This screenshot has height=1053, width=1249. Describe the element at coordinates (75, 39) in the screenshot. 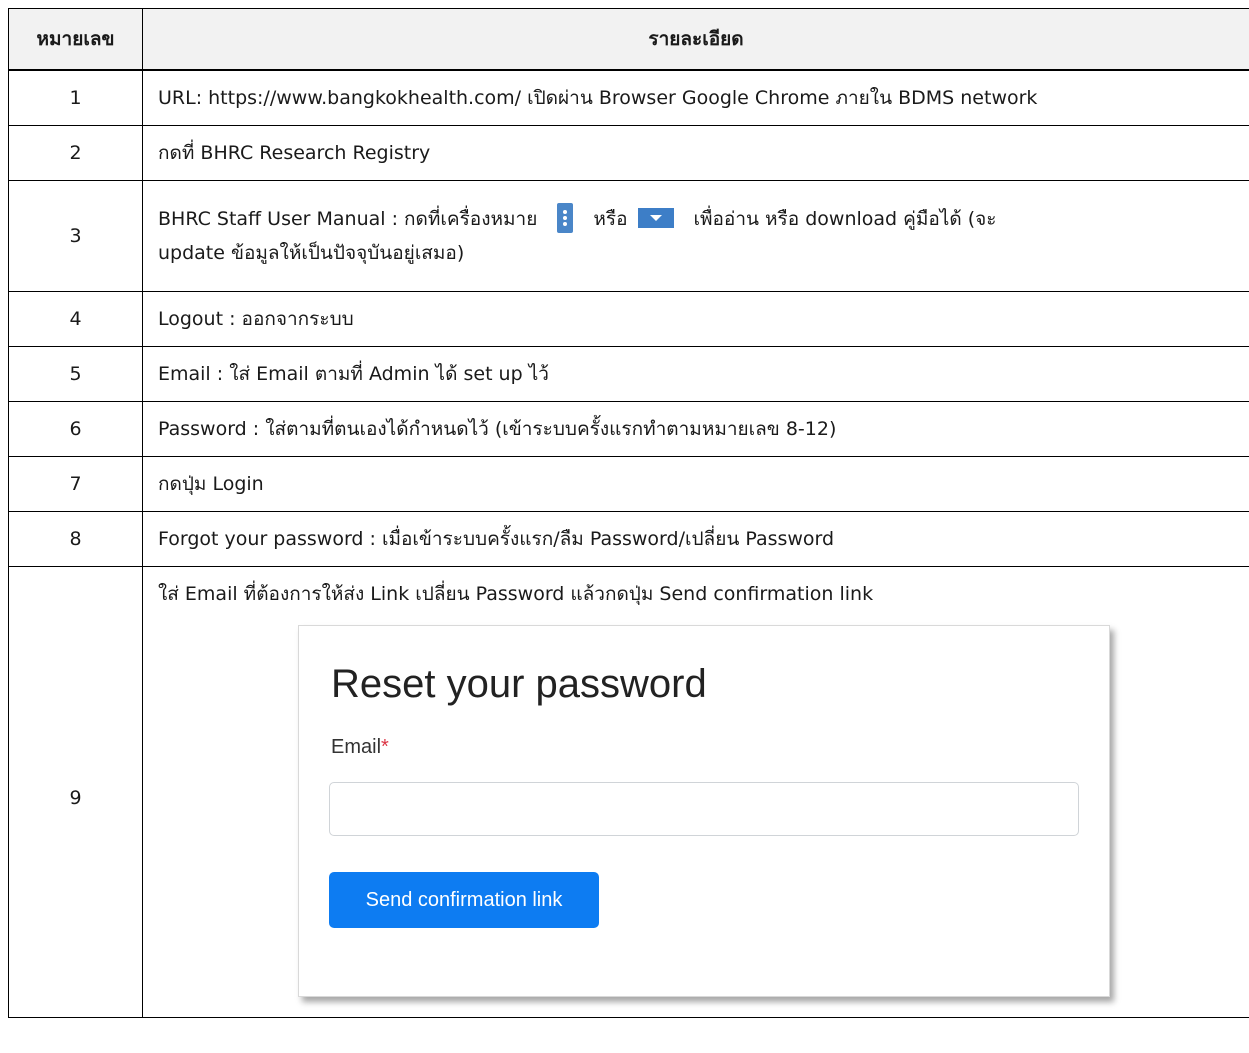

I see `header-number: หมายเลข` at that location.